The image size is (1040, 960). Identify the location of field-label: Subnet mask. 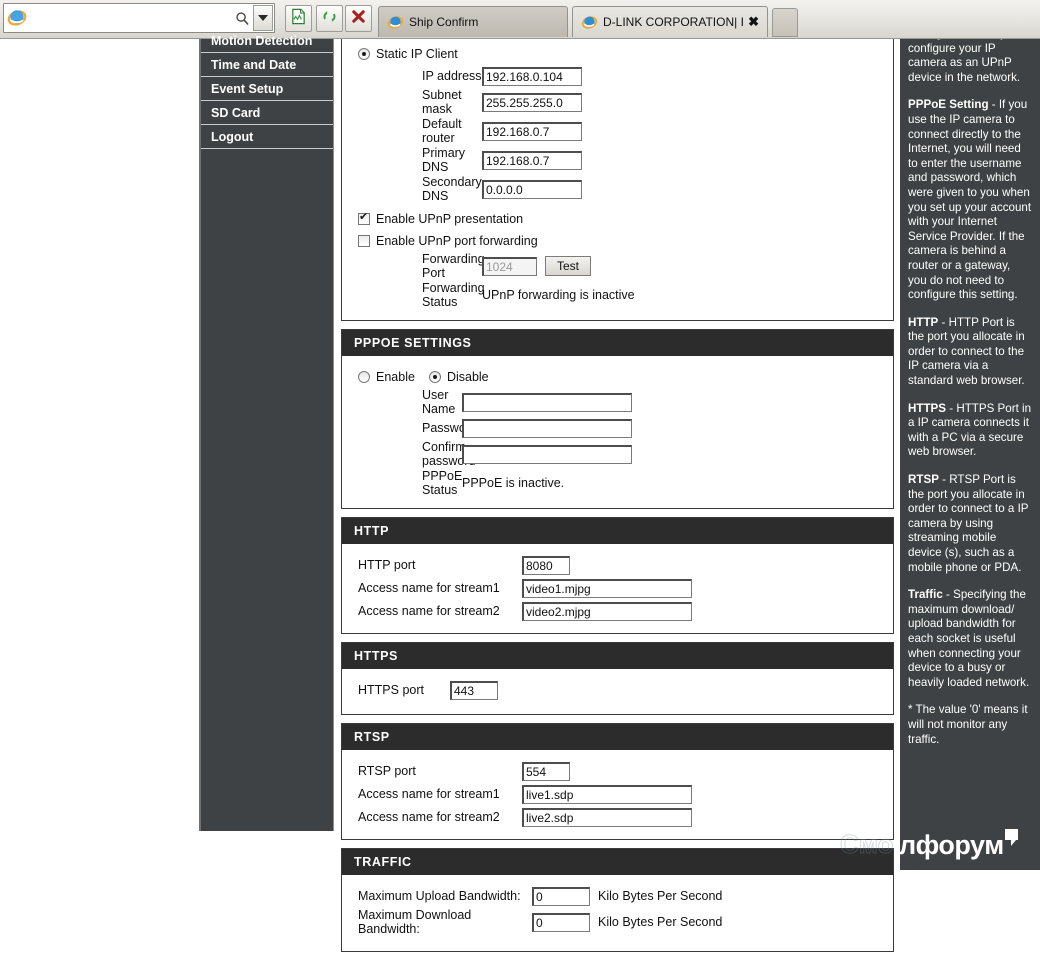
(442, 102).